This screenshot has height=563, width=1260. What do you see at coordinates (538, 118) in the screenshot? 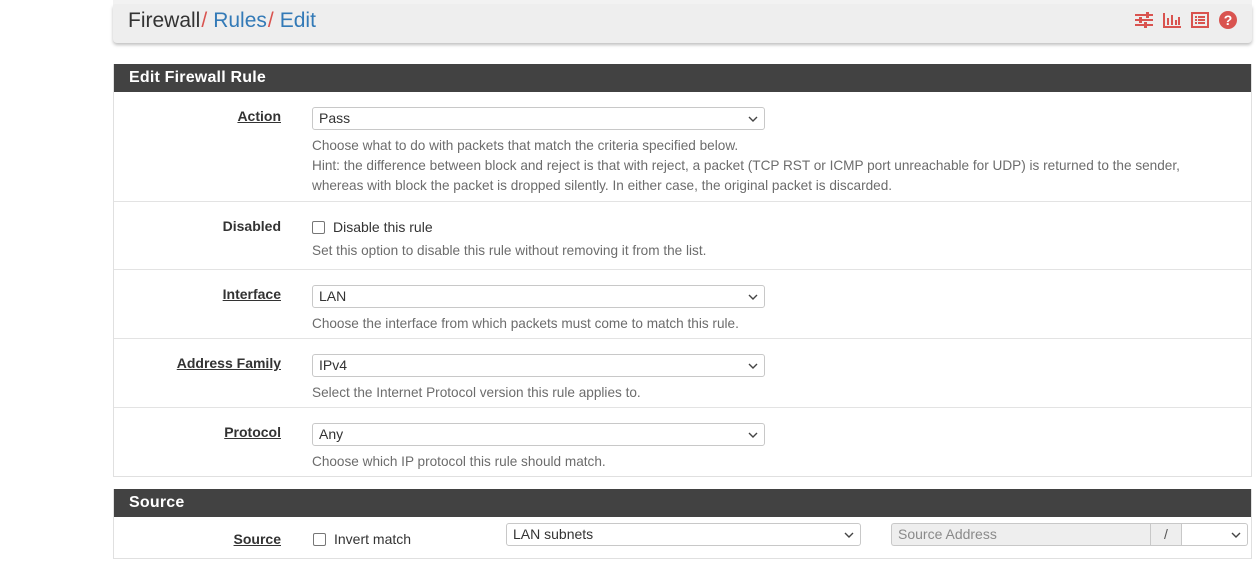
I see `action-select: Pass` at bounding box center [538, 118].